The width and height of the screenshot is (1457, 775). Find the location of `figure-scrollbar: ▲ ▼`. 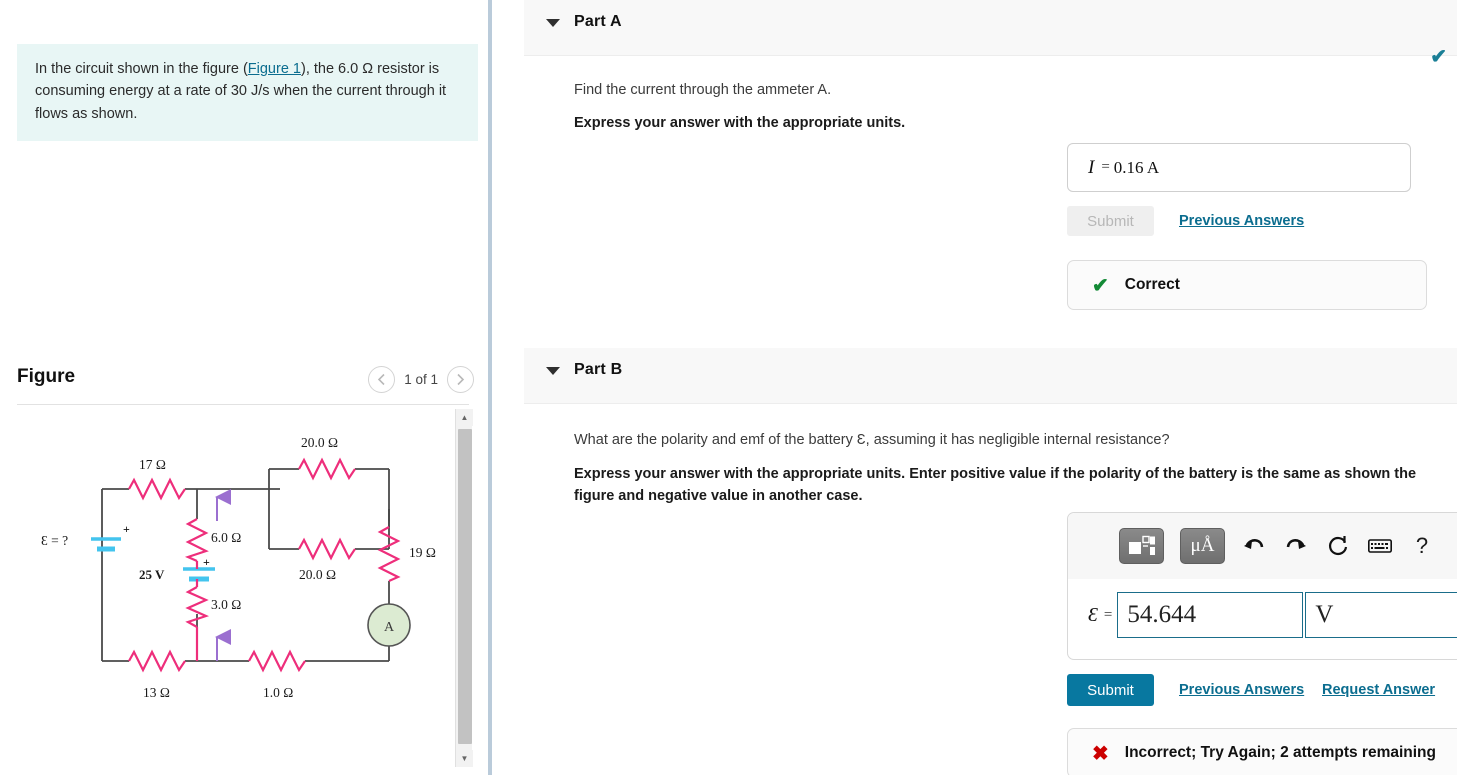

figure-scrollbar: ▲ ▼ is located at coordinates (464, 588).